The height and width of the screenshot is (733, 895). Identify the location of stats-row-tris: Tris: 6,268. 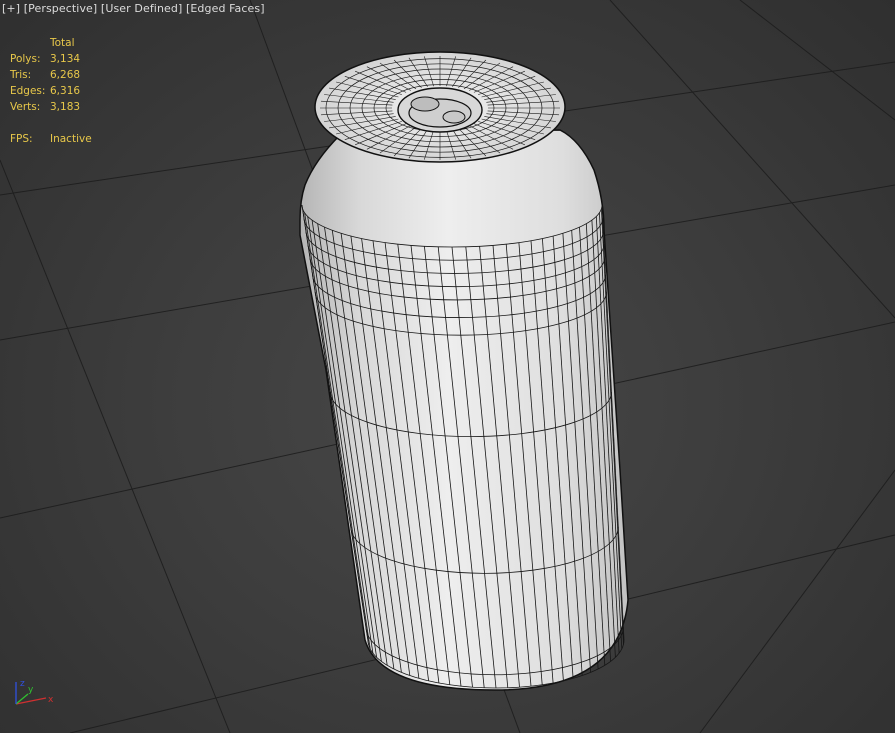
(51, 75).